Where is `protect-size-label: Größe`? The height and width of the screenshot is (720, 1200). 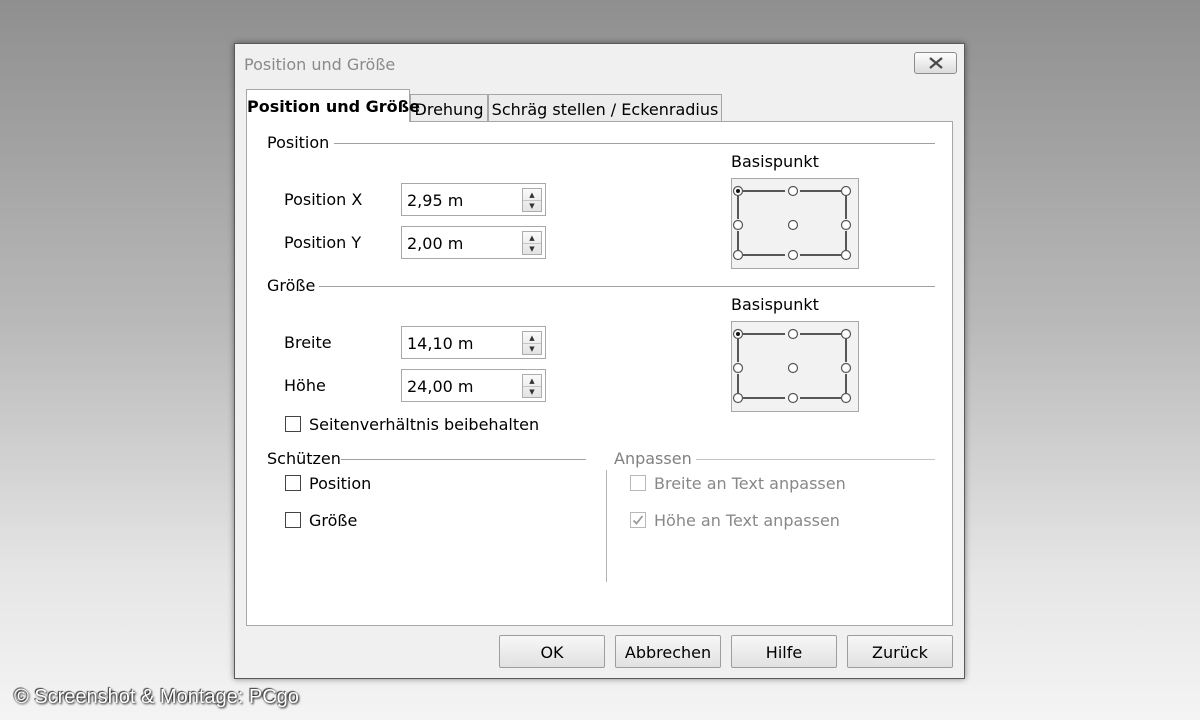
protect-size-label: Größe is located at coordinates (333, 520).